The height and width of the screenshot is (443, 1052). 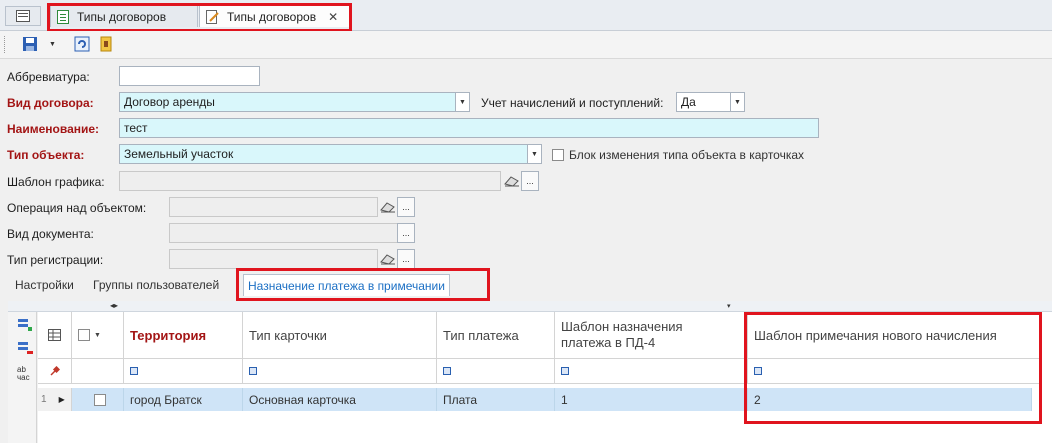 What do you see at coordinates (283, 233) in the screenshot?
I see `document-kind-input` at bounding box center [283, 233].